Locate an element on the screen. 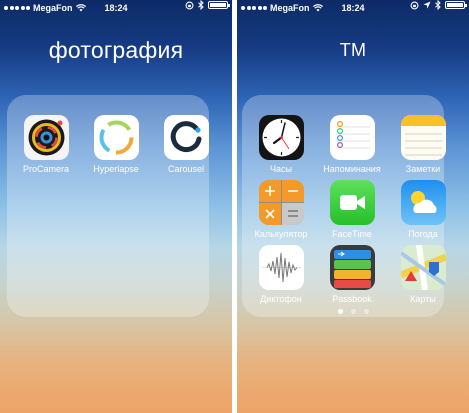 This screenshot has width=469, height=413. app-calculator: Калькулятор is located at coordinates (281, 209).